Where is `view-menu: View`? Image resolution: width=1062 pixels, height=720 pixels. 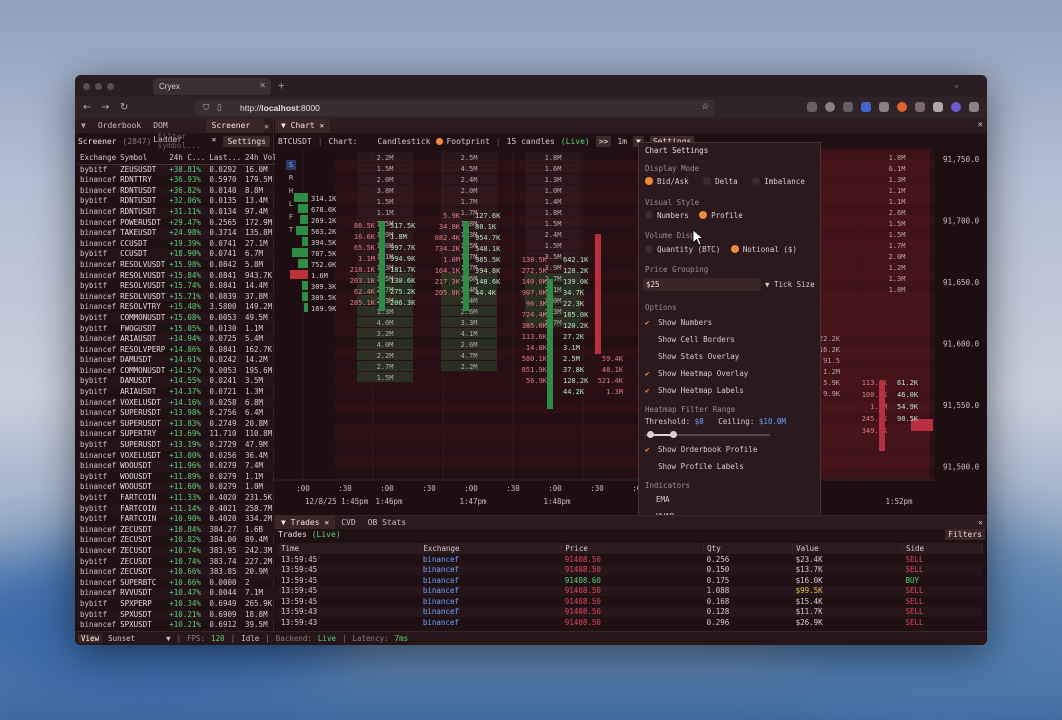 view-menu: View is located at coordinates (90, 638).